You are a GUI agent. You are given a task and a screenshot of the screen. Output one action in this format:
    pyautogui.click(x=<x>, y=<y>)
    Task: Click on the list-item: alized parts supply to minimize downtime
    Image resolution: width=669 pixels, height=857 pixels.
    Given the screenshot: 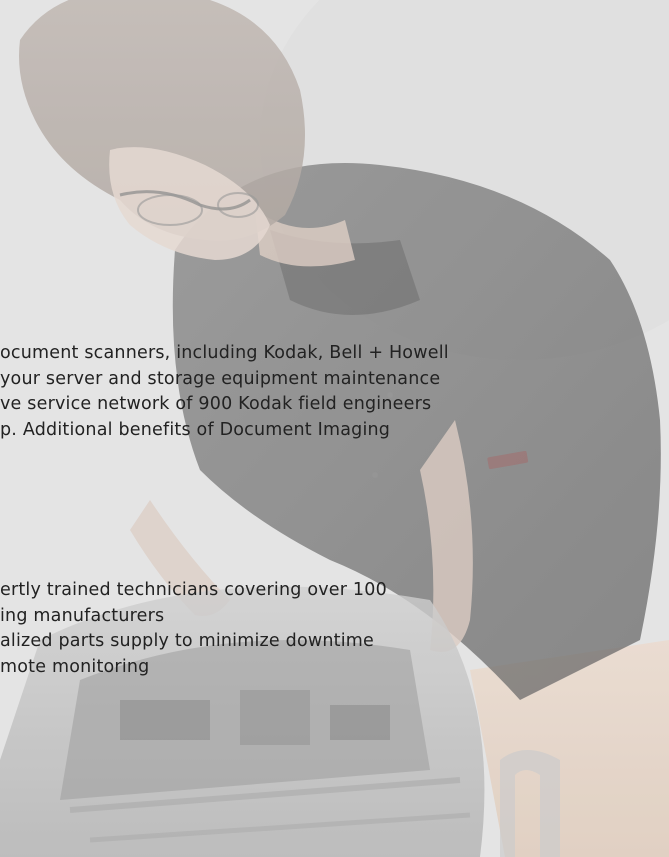 What is the action you would take?
    pyautogui.click(x=187, y=641)
    